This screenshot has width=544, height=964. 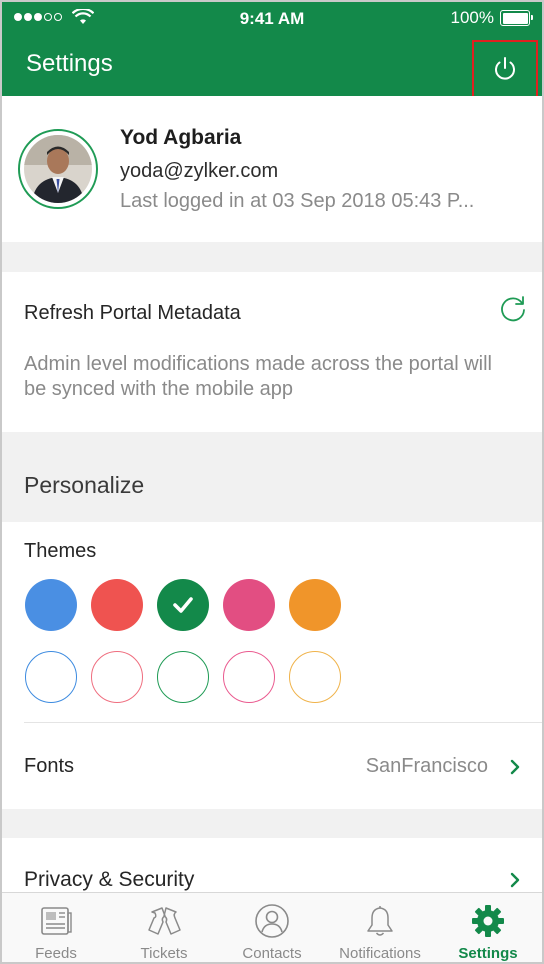 I want to click on tab-settings: Settings, so click(x=488, y=927).